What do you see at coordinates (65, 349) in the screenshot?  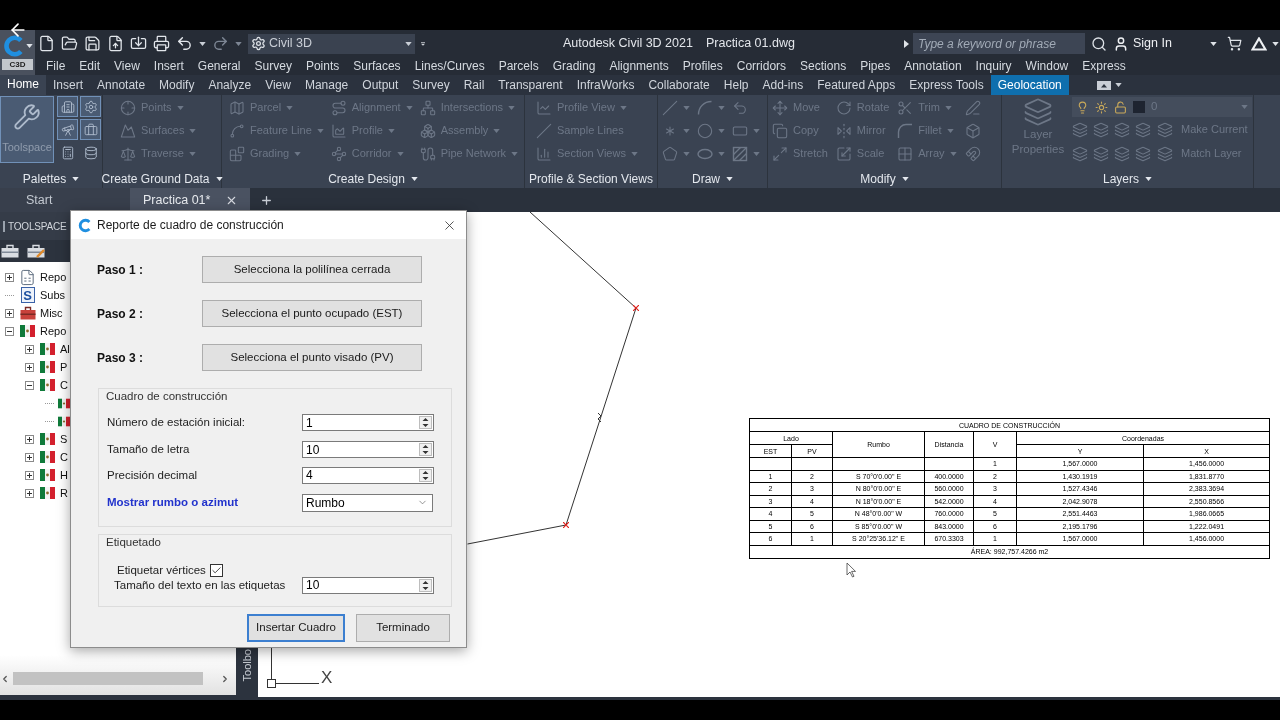 I see `tree-item: Al` at bounding box center [65, 349].